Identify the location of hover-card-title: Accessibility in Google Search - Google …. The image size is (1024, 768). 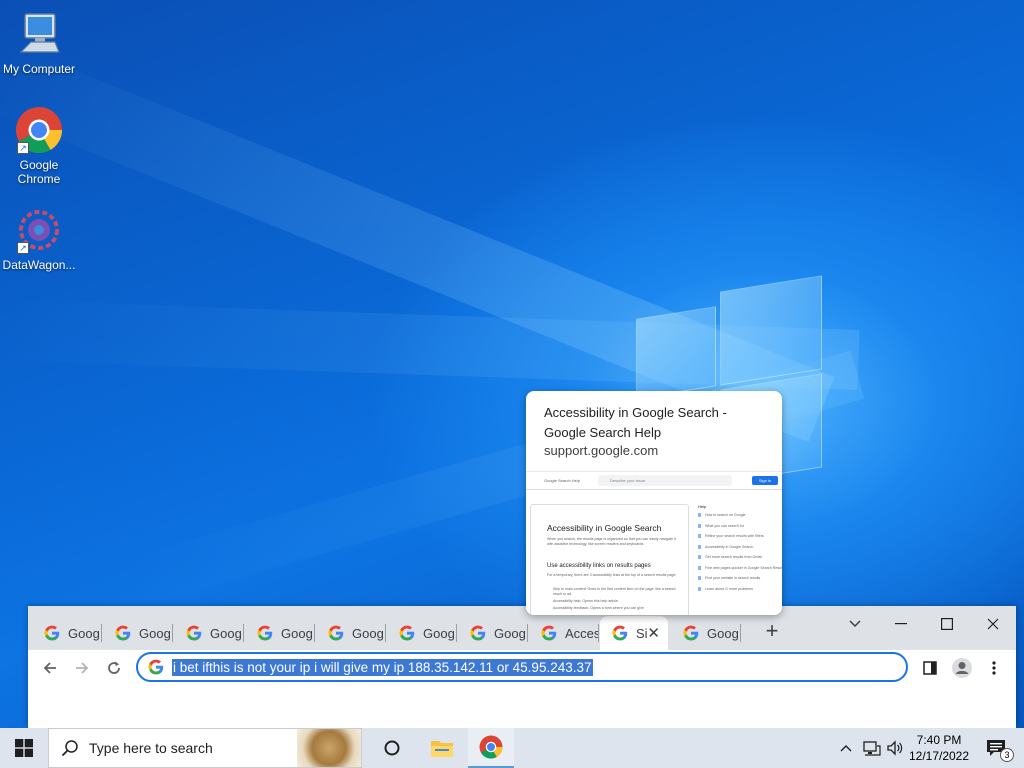
(635, 422).